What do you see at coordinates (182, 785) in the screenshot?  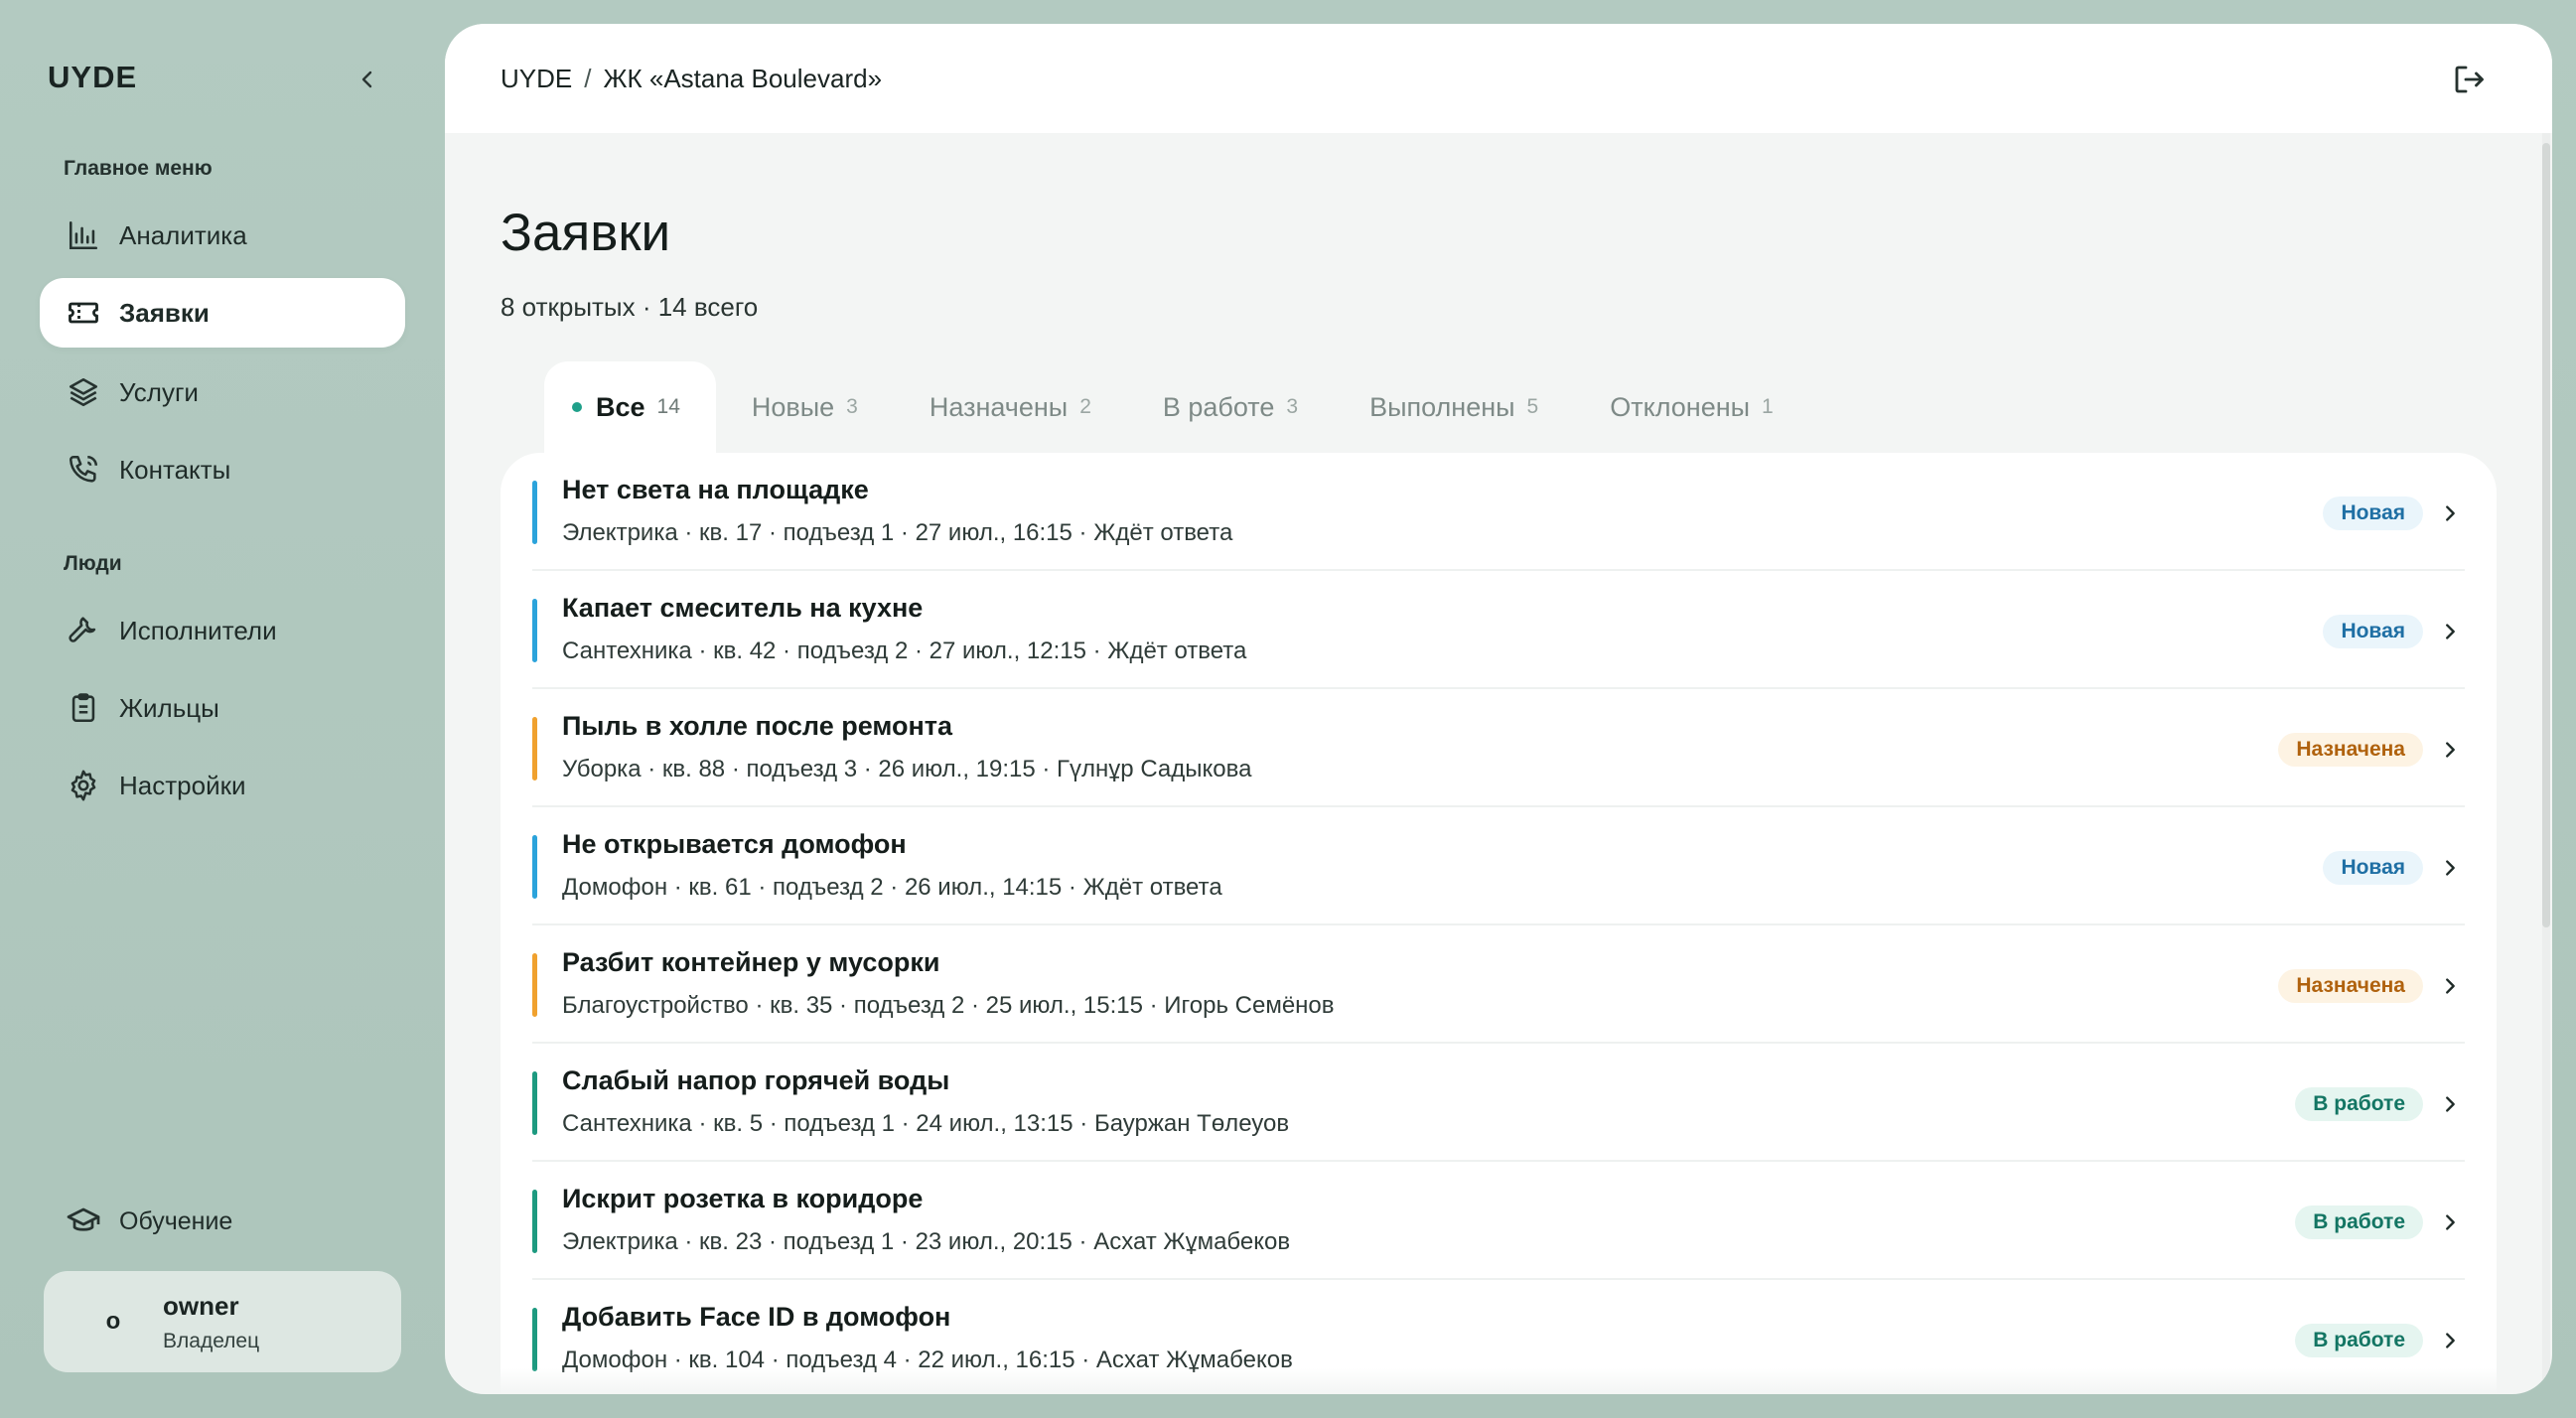 I see `sidebar-item-label: Настройки` at bounding box center [182, 785].